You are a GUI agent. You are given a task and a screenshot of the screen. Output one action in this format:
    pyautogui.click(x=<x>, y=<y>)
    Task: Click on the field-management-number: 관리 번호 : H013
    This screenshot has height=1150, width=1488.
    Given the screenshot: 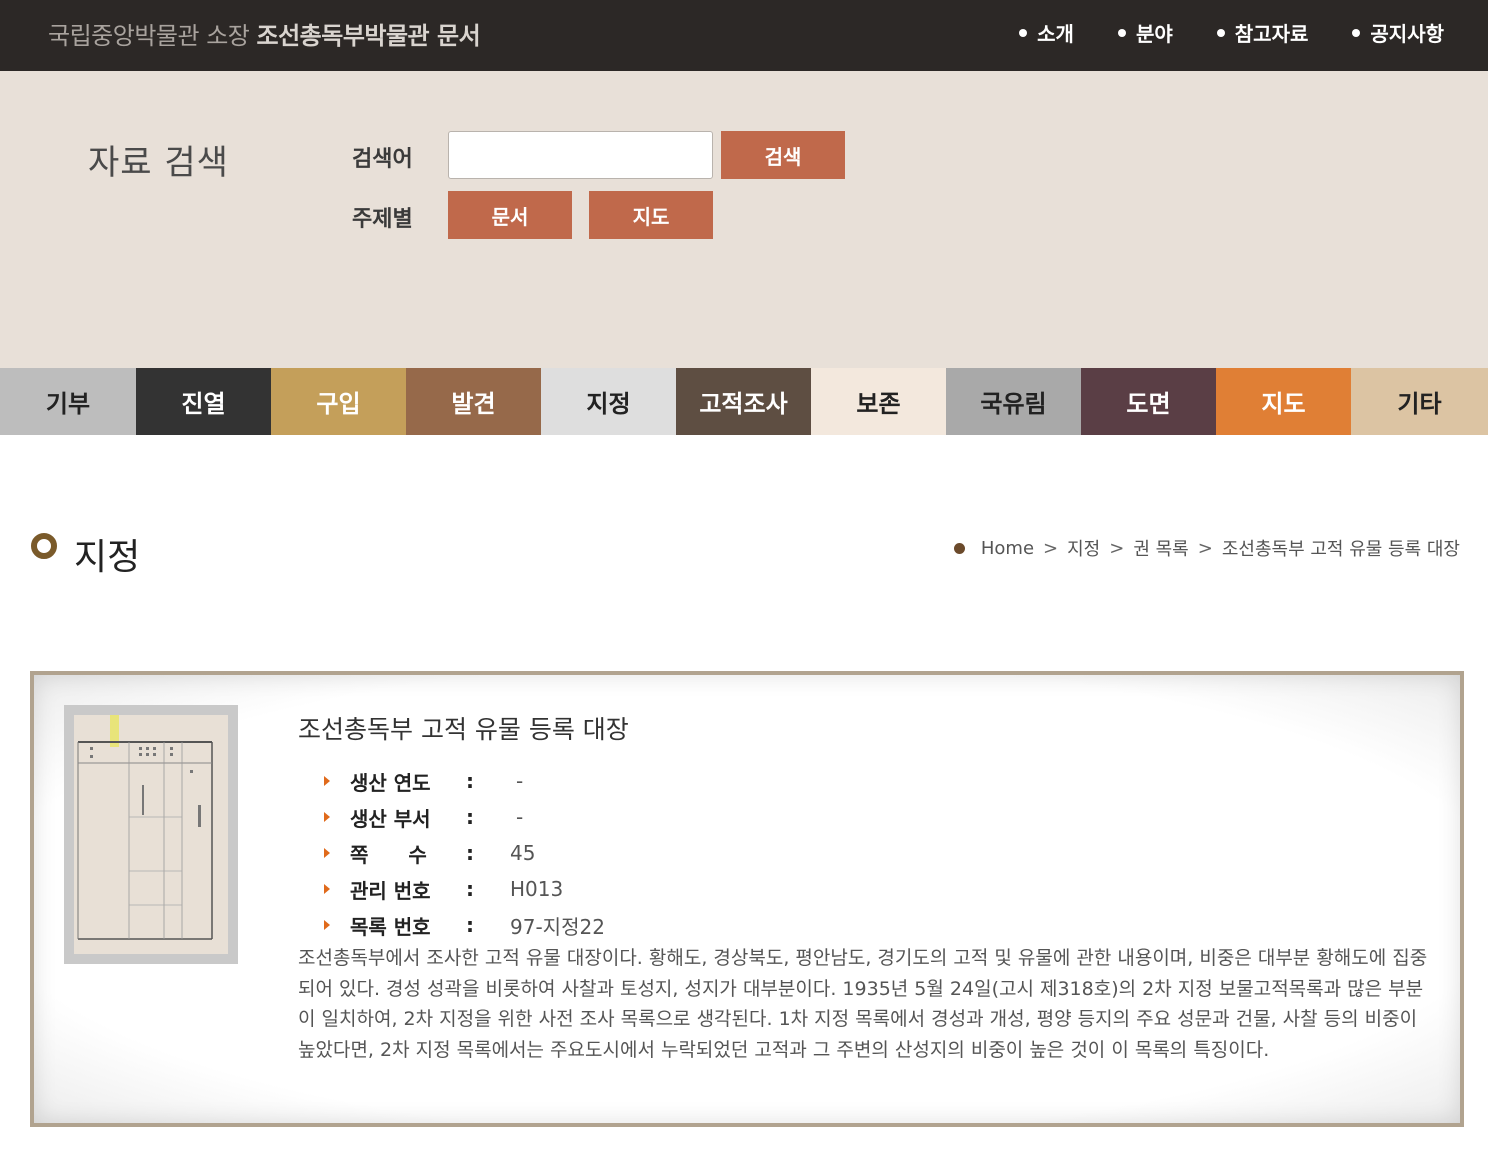 What is the action you would take?
    pyautogui.click(x=464, y=889)
    